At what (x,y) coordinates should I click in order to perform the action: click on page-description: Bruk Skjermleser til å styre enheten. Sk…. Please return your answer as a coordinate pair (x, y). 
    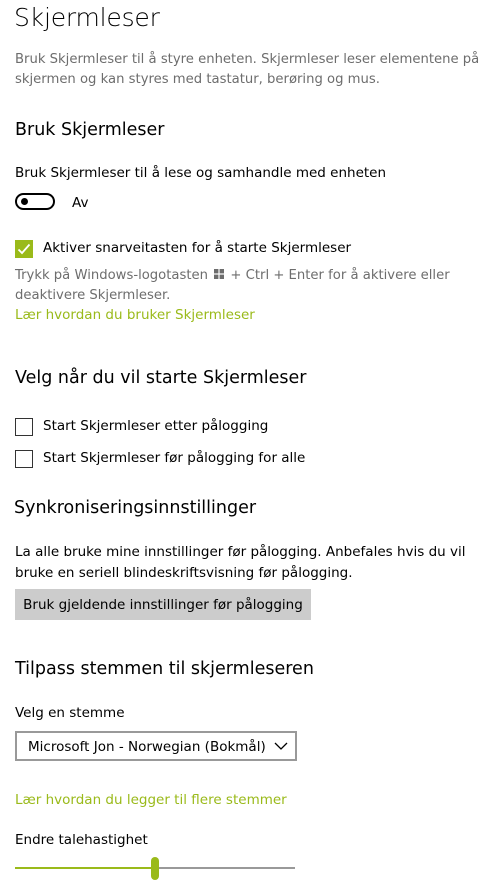
    Looking at the image, I should click on (247, 69).